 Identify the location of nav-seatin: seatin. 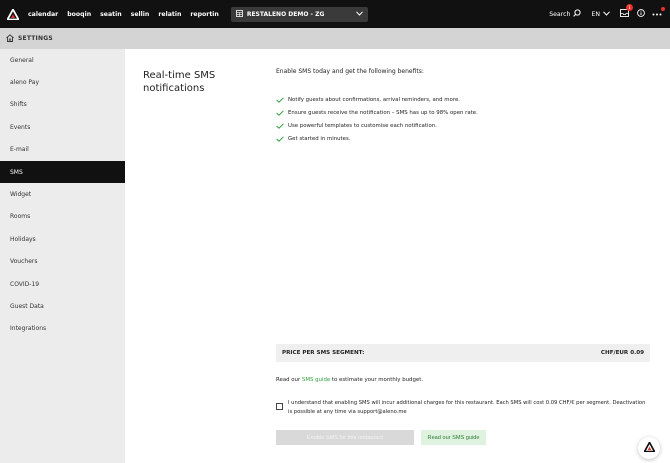
(111, 14).